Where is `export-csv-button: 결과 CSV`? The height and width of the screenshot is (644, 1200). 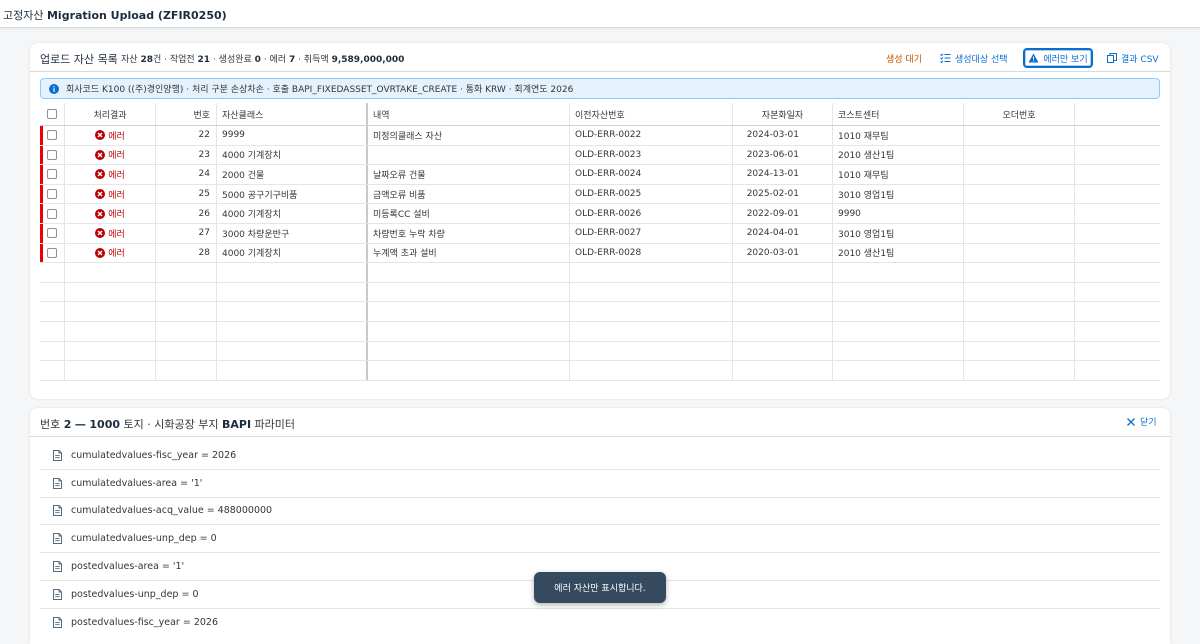 export-csv-button: 결과 CSV is located at coordinates (1133, 58).